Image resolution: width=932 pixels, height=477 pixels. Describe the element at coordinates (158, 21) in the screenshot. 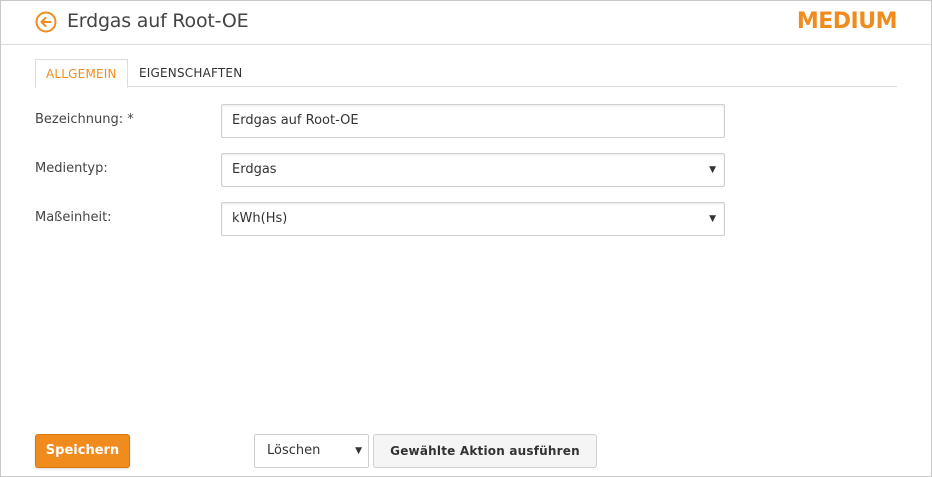

I see `page-title: Erdgas auf Root-OE` at that location.